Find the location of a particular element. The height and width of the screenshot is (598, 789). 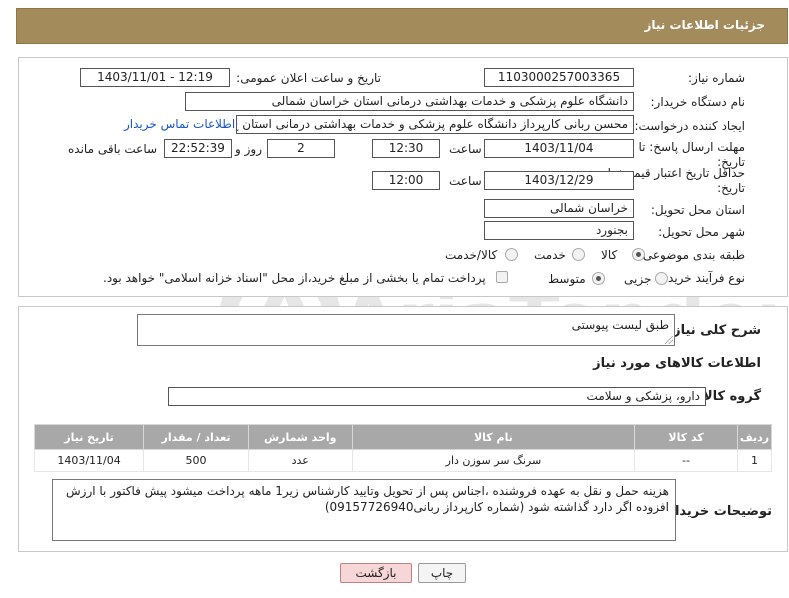

category-label: طبقه بندی موضوعی: is located at coordinates (691, 255).